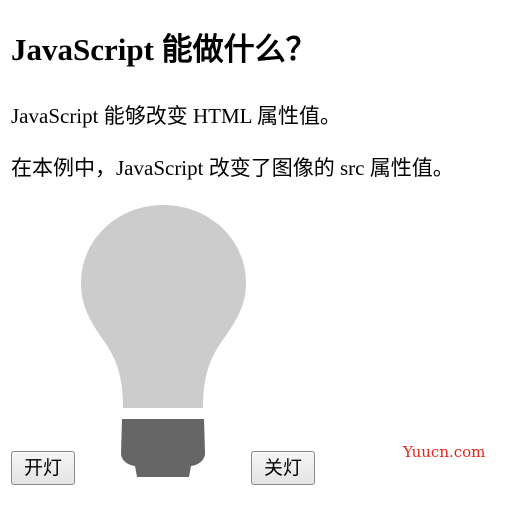  I want to click on example-paragraph: 在本例中，JavaScript 改变了图像的 src 属性值。, so click(232, 168).